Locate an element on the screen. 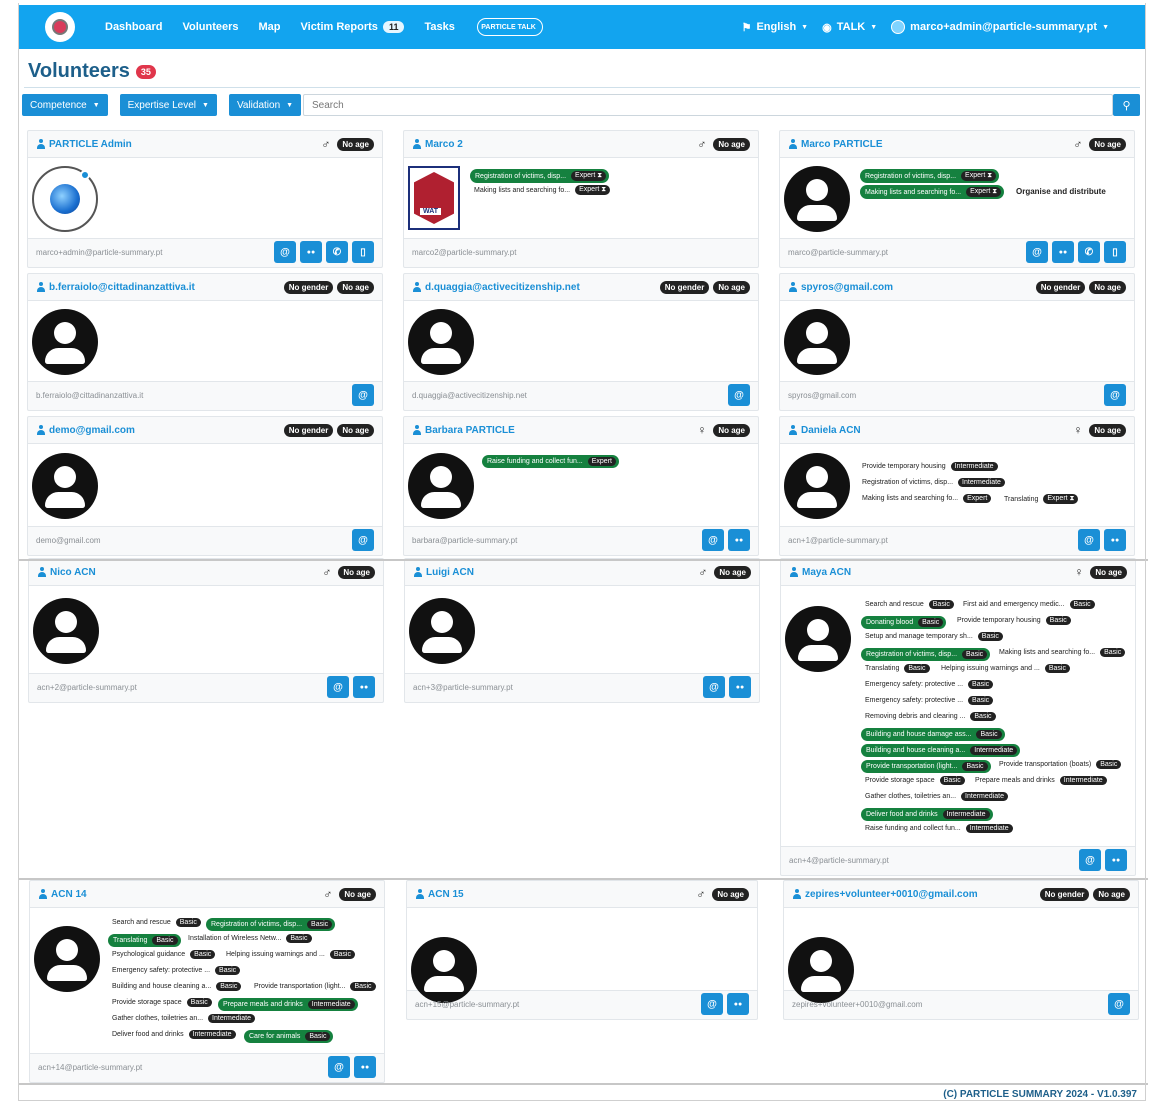 The height and width of the screenshot is (1101, 1155). volunteer-name: Marco 2 is located at coordinates (437, 144).